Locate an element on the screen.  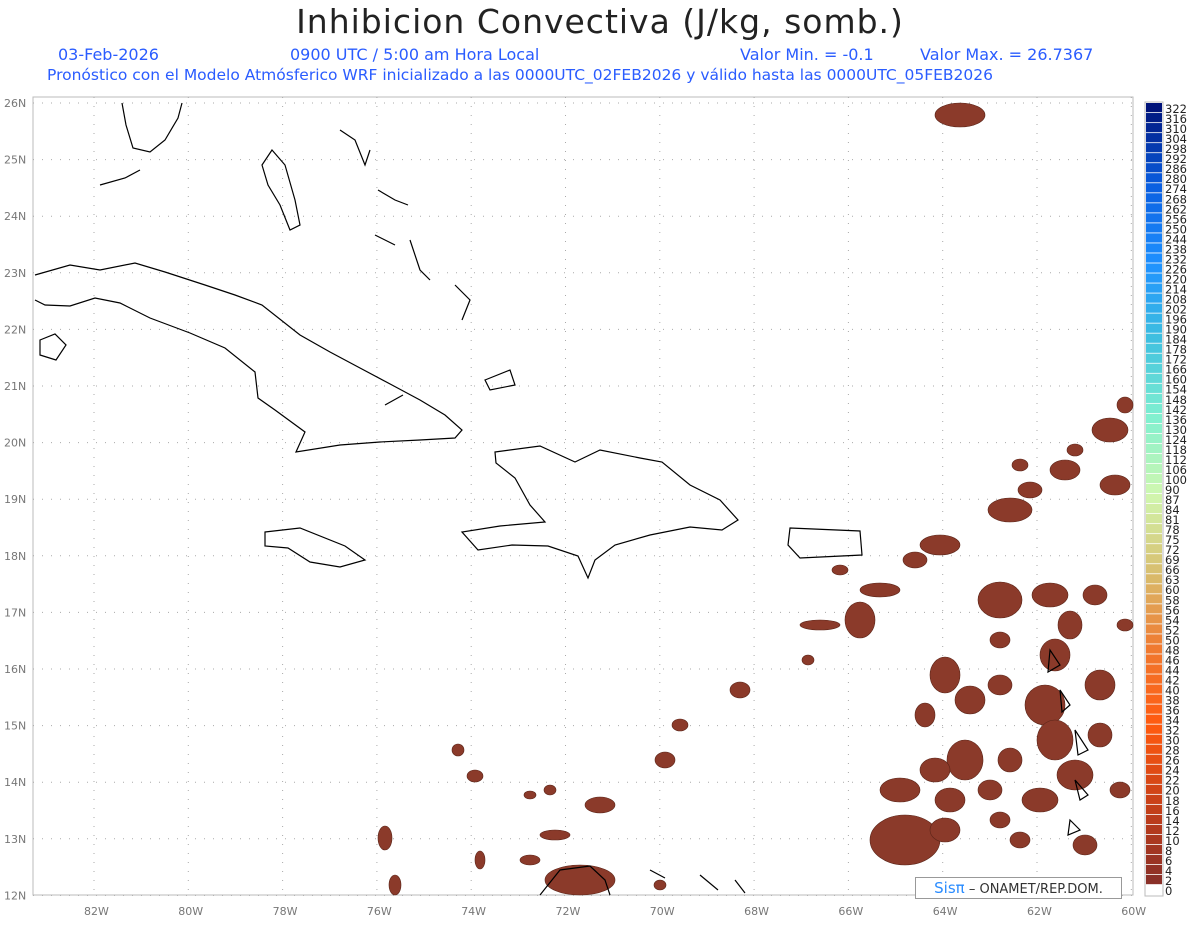
lat-label: 25N is located at coordinates (15, 160).